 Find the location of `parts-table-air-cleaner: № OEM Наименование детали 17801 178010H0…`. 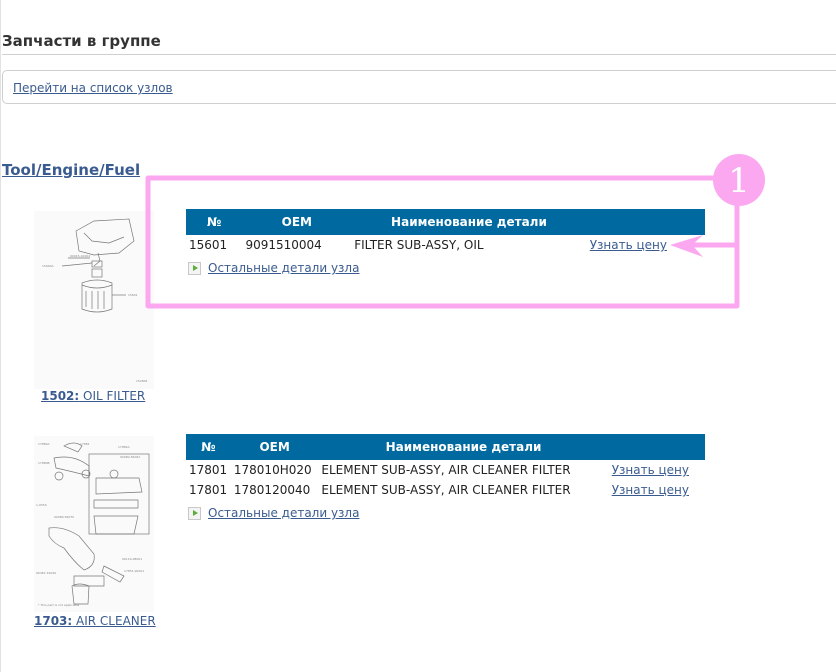

parts-table-air-cleaner: № OEM Наименование детали 17801 178010H0… is located at coordinates (445, 467).